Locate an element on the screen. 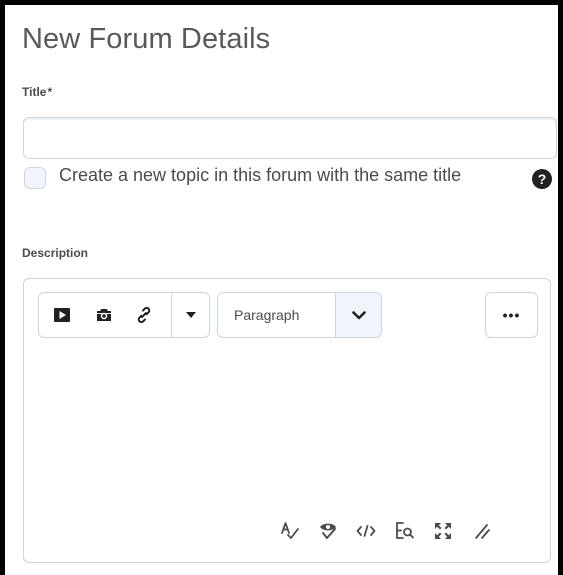  link-icon is located at coordinates (144, 315).